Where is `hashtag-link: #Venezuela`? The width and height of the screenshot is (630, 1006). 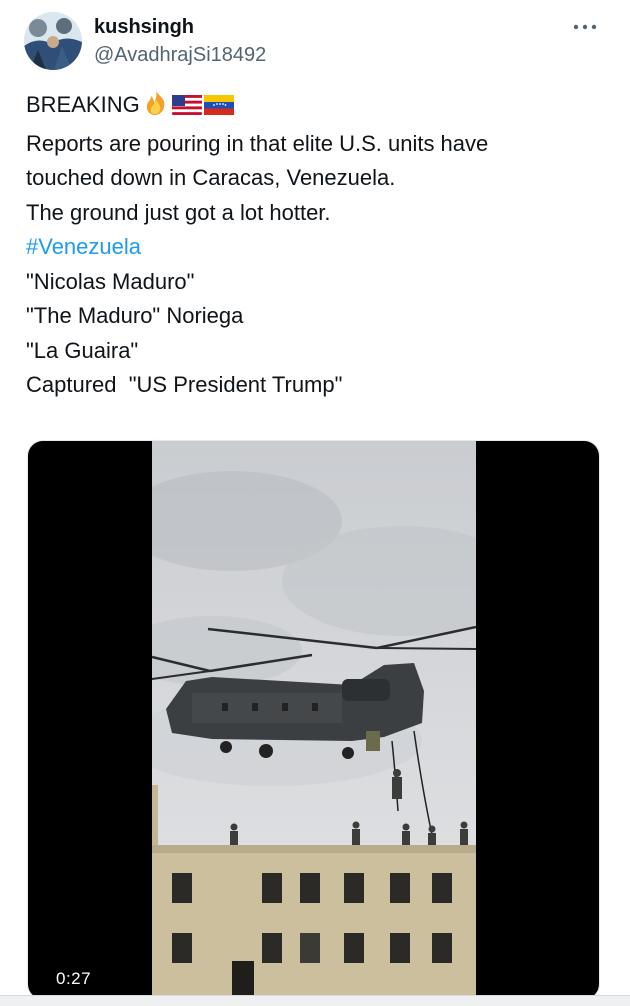 hashtag-link: #Venezuela is located at coordinates (313, 247).